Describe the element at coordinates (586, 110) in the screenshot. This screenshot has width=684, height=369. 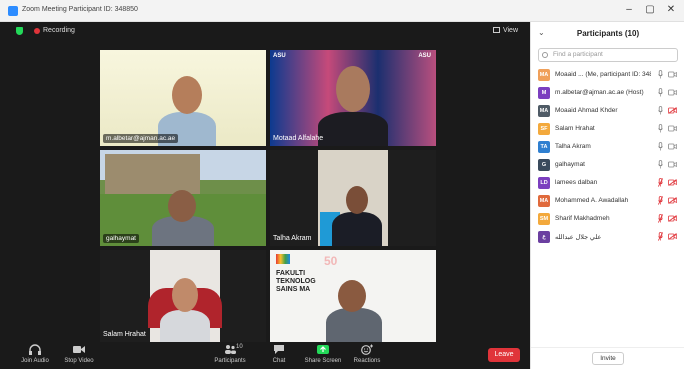
I see `participant-name: Moaaid Ahmad Khder` at that location.